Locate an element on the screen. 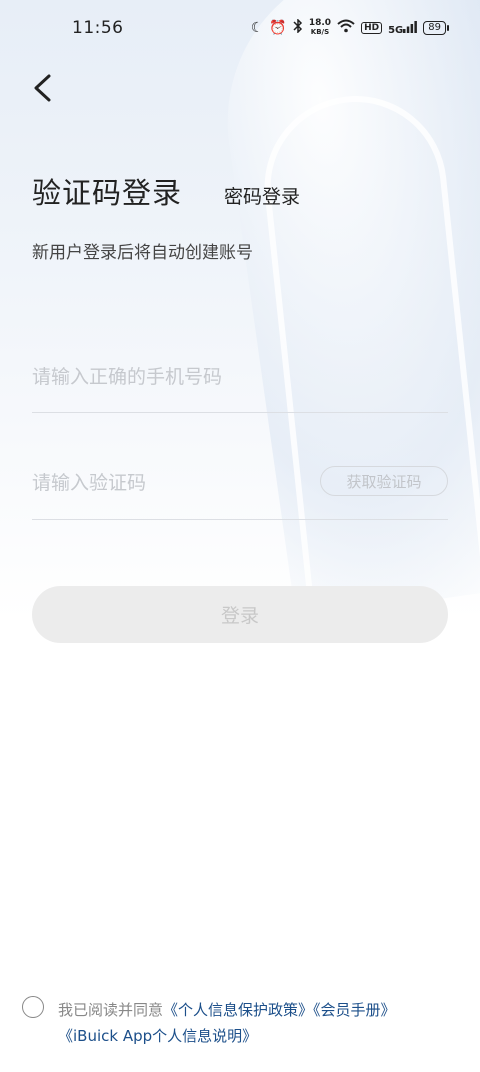 The image size is (480, 1072). login-mode-tabs: 验证码登录 密码登录 is located at coordinates (166, 191).